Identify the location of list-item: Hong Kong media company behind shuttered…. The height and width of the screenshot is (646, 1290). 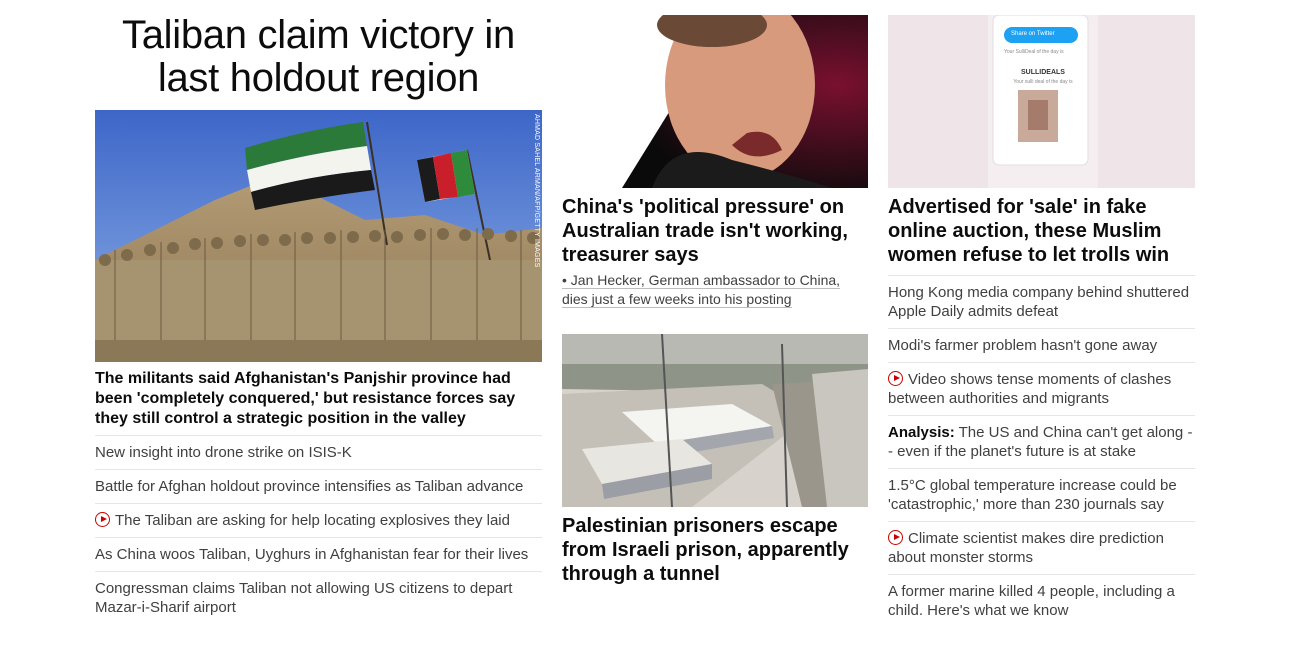
(1041, 302).